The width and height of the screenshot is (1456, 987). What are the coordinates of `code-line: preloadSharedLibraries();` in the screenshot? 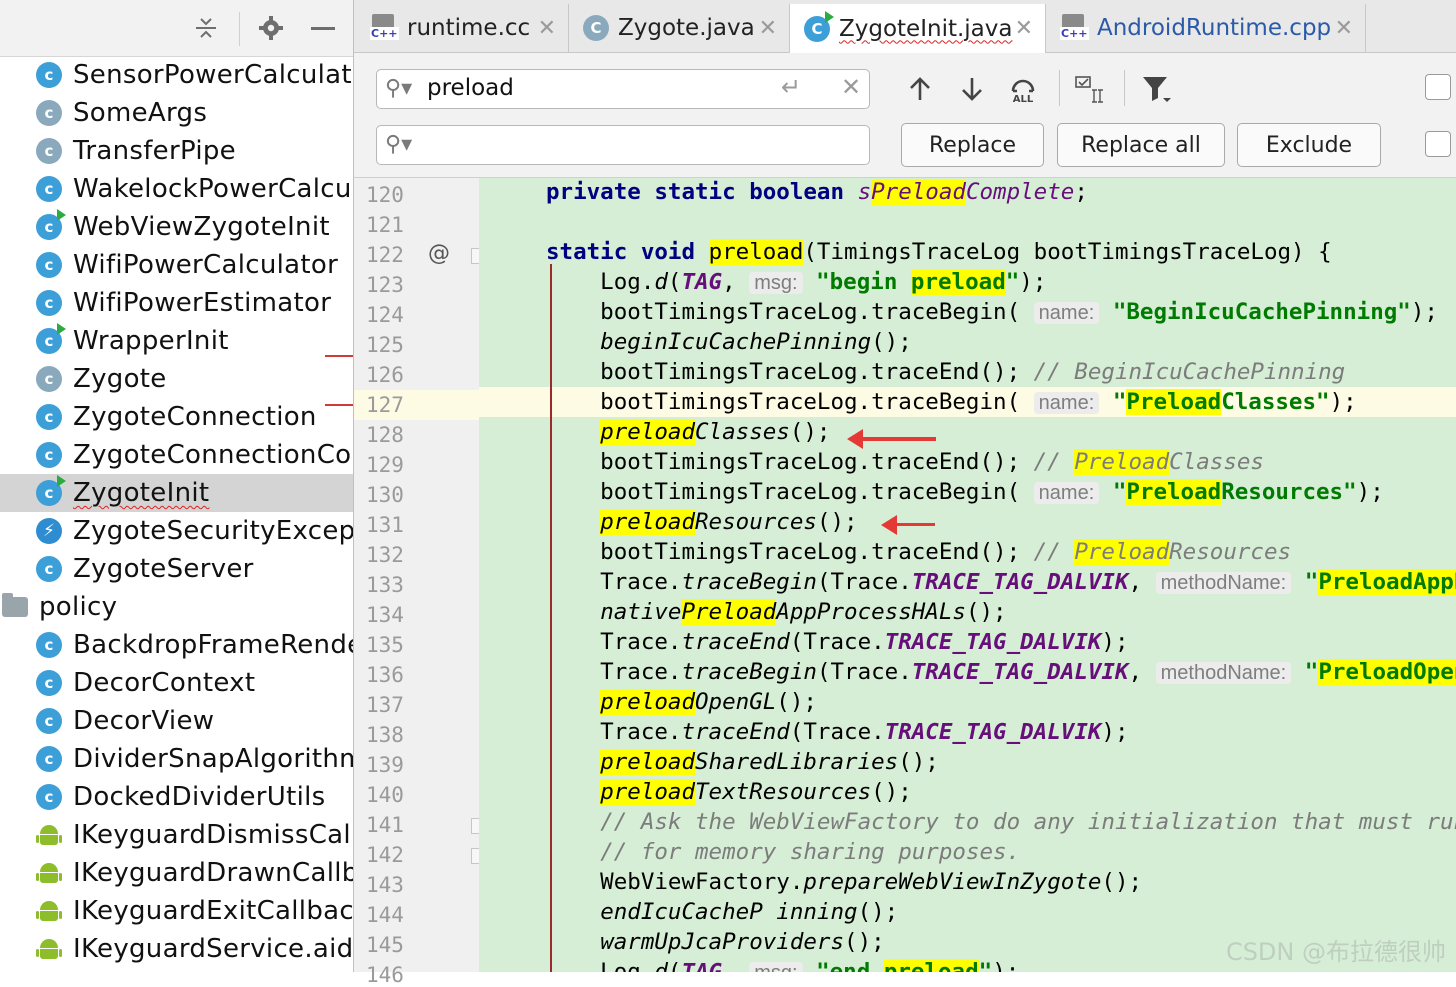 It's located at (709, 762).